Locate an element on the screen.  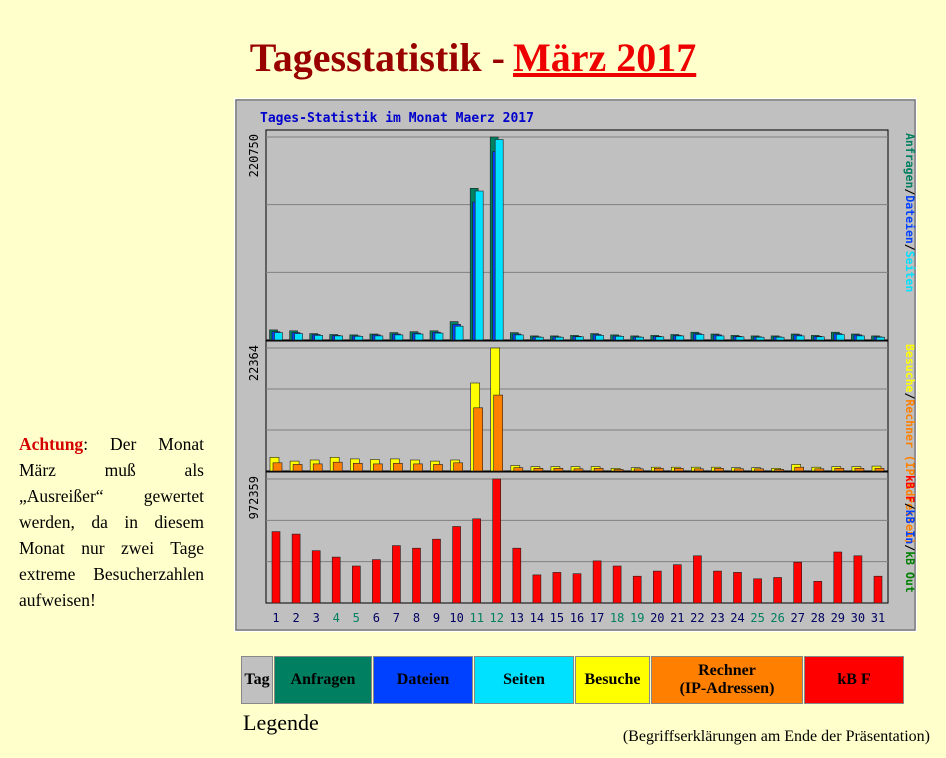
x-tick-label-16: 16 is located at coordinates (577, 618).